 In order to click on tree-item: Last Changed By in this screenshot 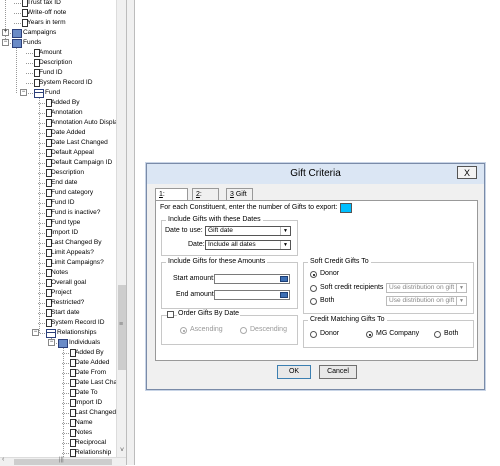, I will do `click(58, 243)`.